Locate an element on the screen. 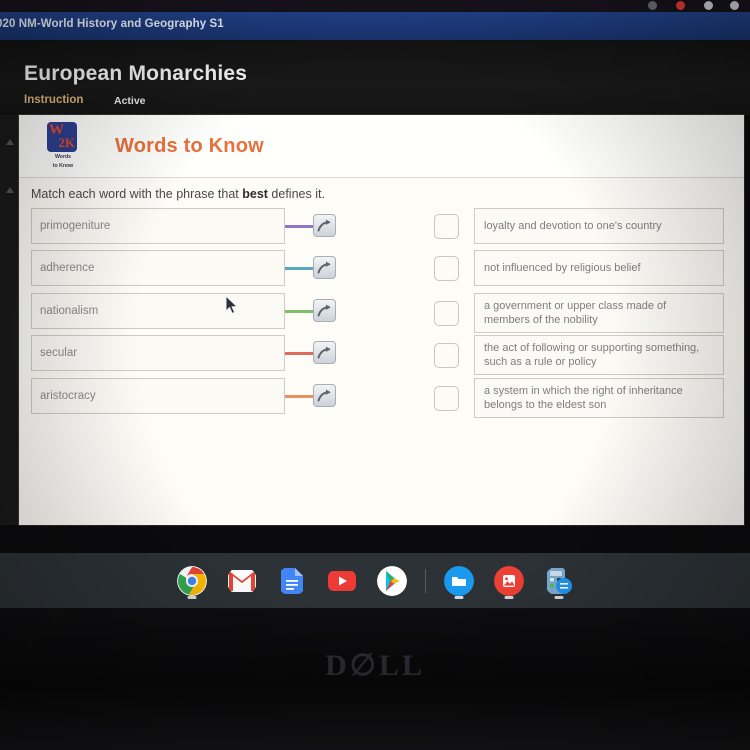 The height and width of the screenshot is (750, 750). files-icon is located at coordinates (458, 580).